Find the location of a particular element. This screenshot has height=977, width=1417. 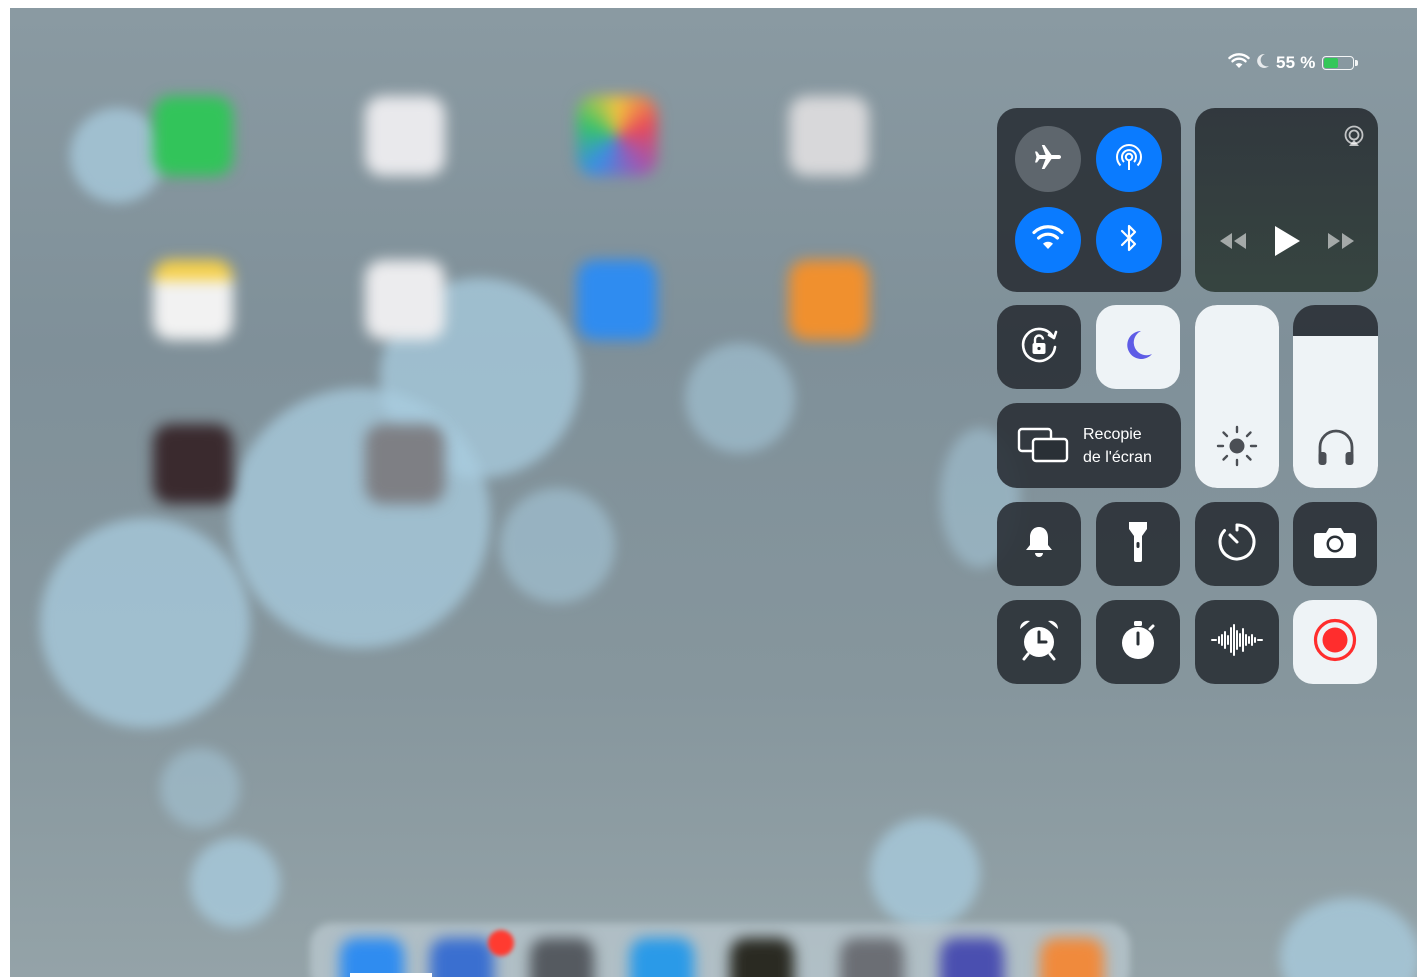

bluetooth-button is located at coordinates (1129, 240).